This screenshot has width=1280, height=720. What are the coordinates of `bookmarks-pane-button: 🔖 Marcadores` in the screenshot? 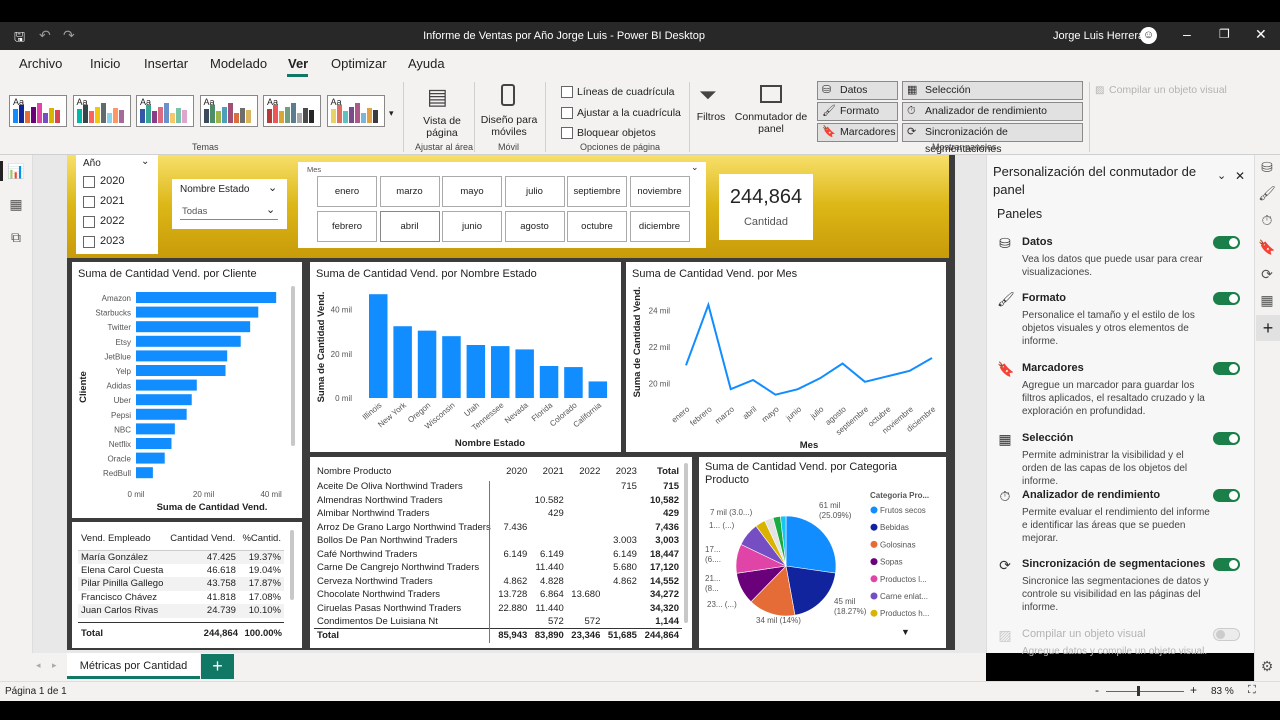 It's located at (857, 132).